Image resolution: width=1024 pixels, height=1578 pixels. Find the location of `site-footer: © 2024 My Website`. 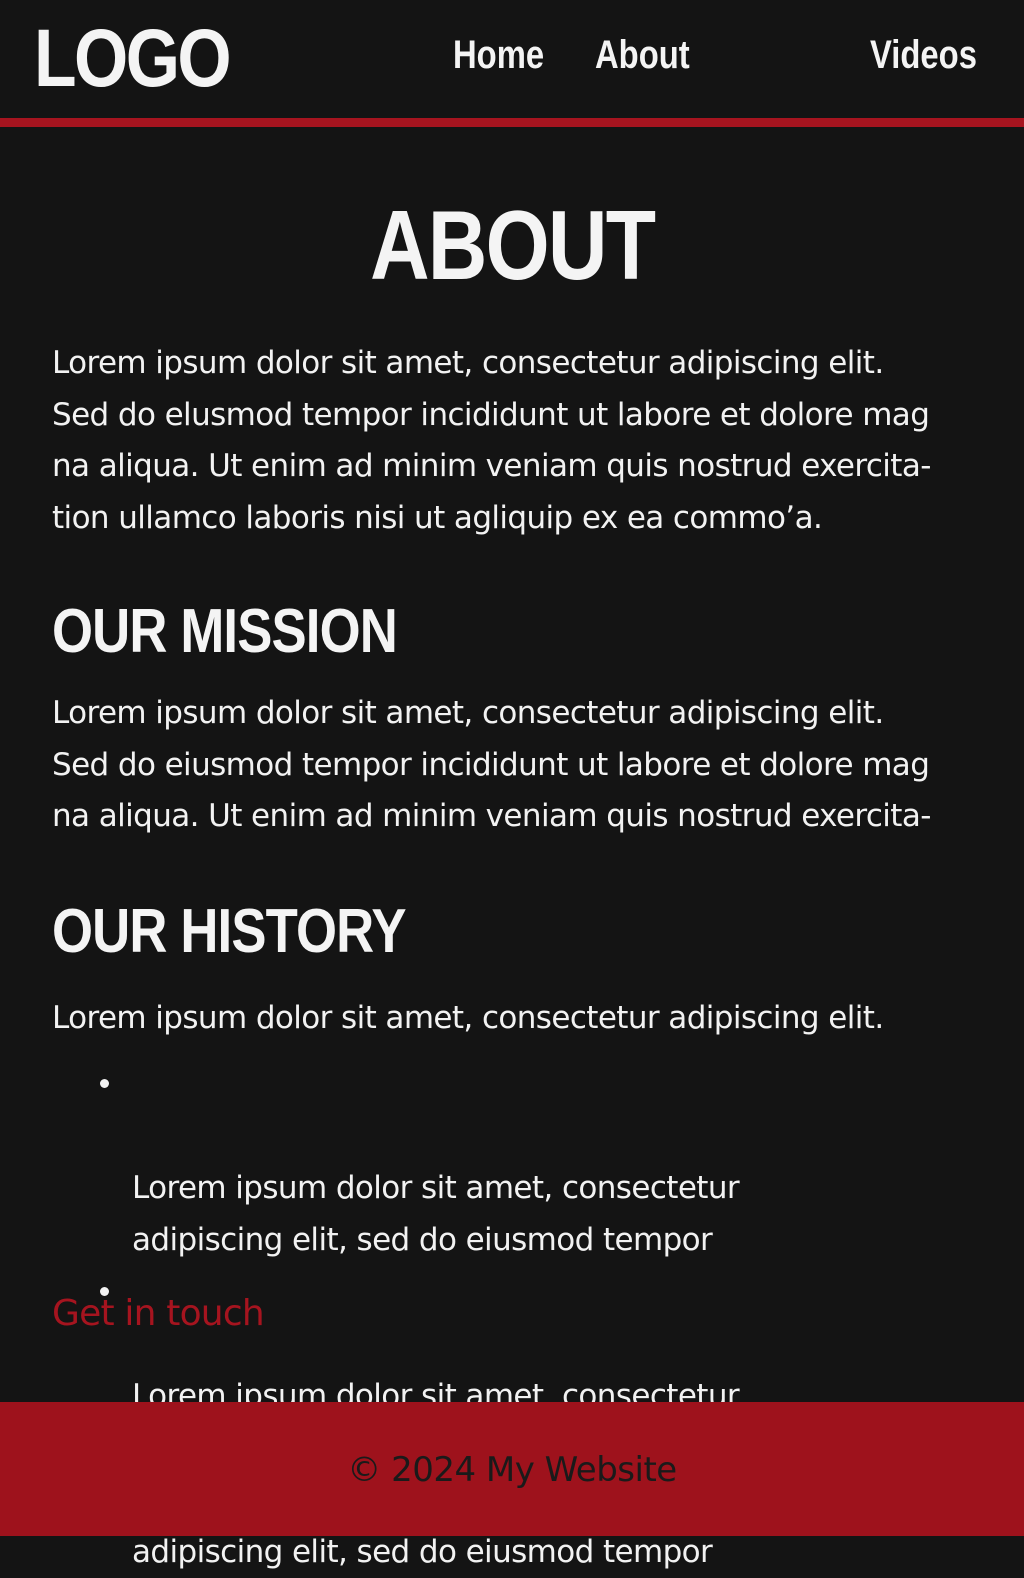

site-footer: © 2024 My Website is located at coordinates (512, 1469).